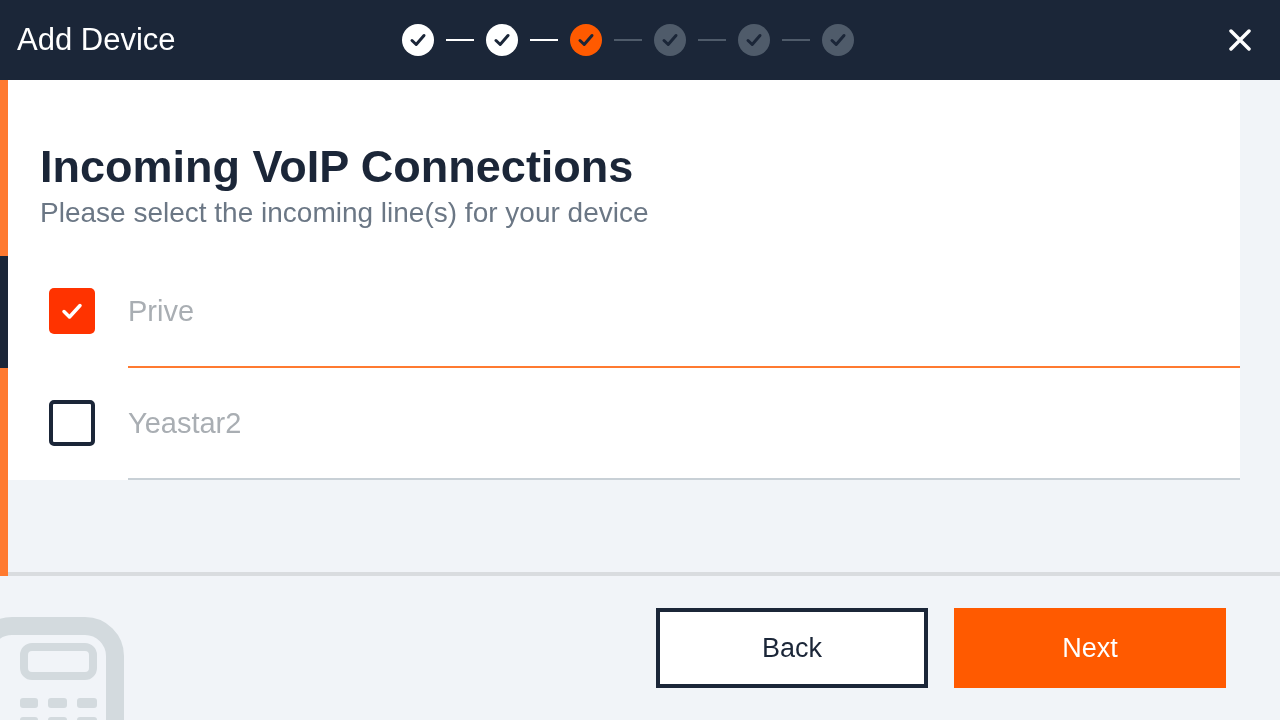 The height and width of the screenshot is (720, 1280). I want to click on close-icon, so click(1240, 40).